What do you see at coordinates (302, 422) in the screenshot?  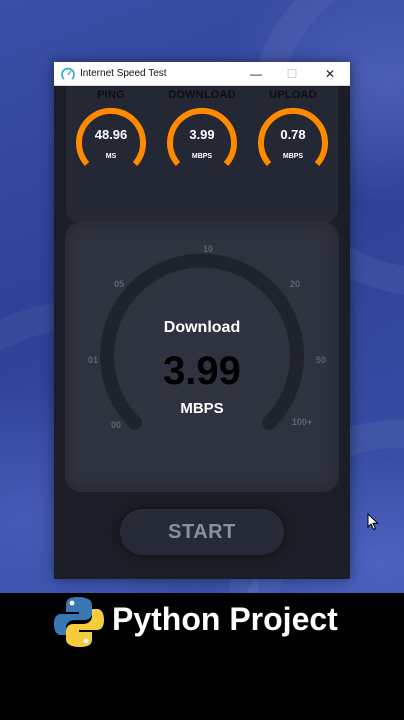 I see `tick-label: 100+` at bounding box center [302, 422].